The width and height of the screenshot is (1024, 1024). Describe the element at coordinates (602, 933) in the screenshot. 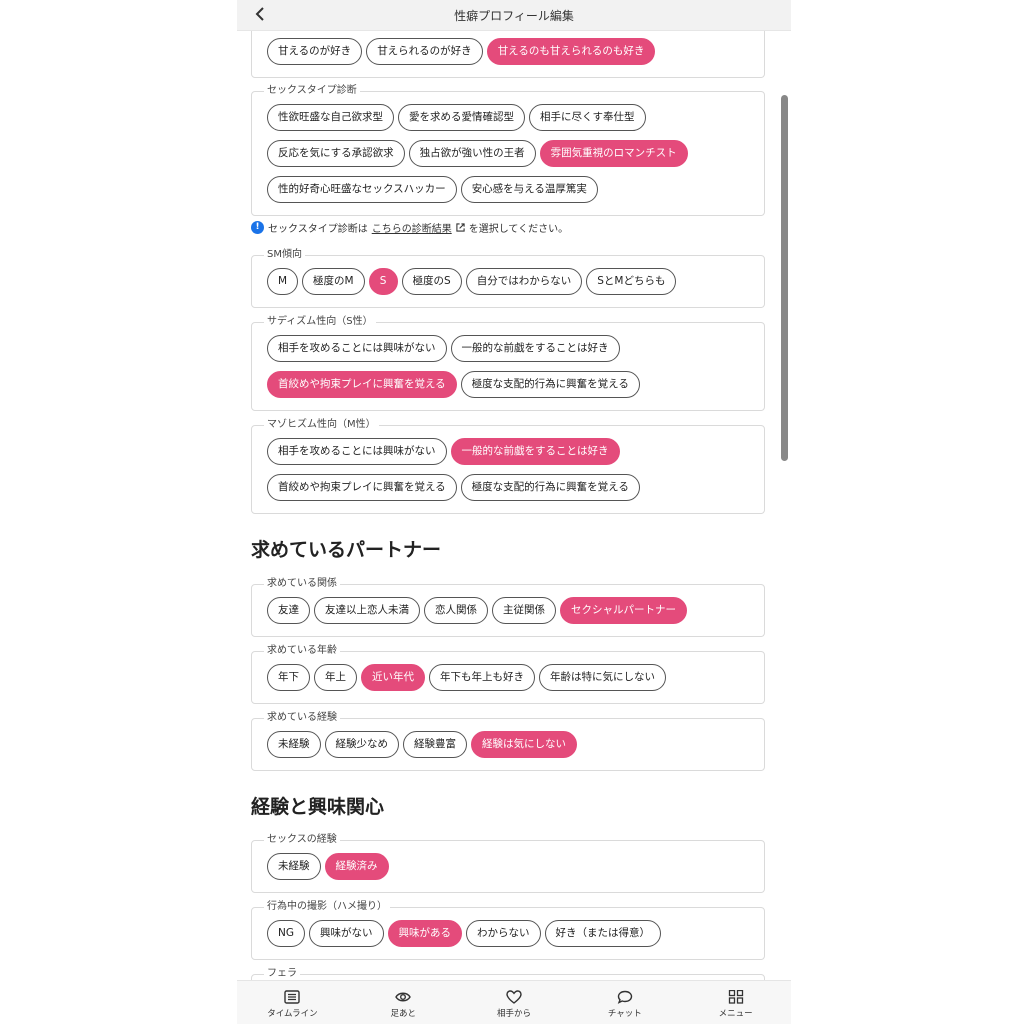

I see `filming-option: 好き（または得意）` at that location.